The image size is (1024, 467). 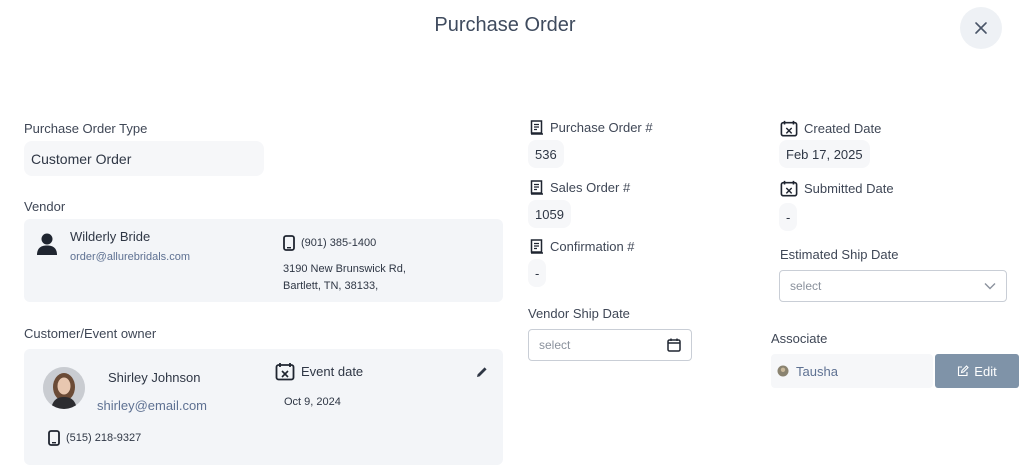 I want to click on so-number-text: 1059, so click(x=549, y=214).